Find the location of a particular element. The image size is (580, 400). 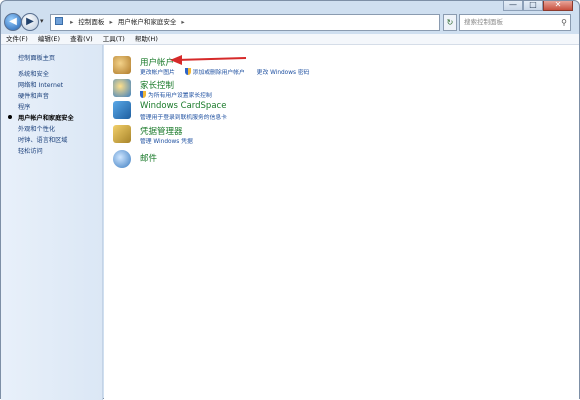

users-icon is located at coordinates (122, 65).